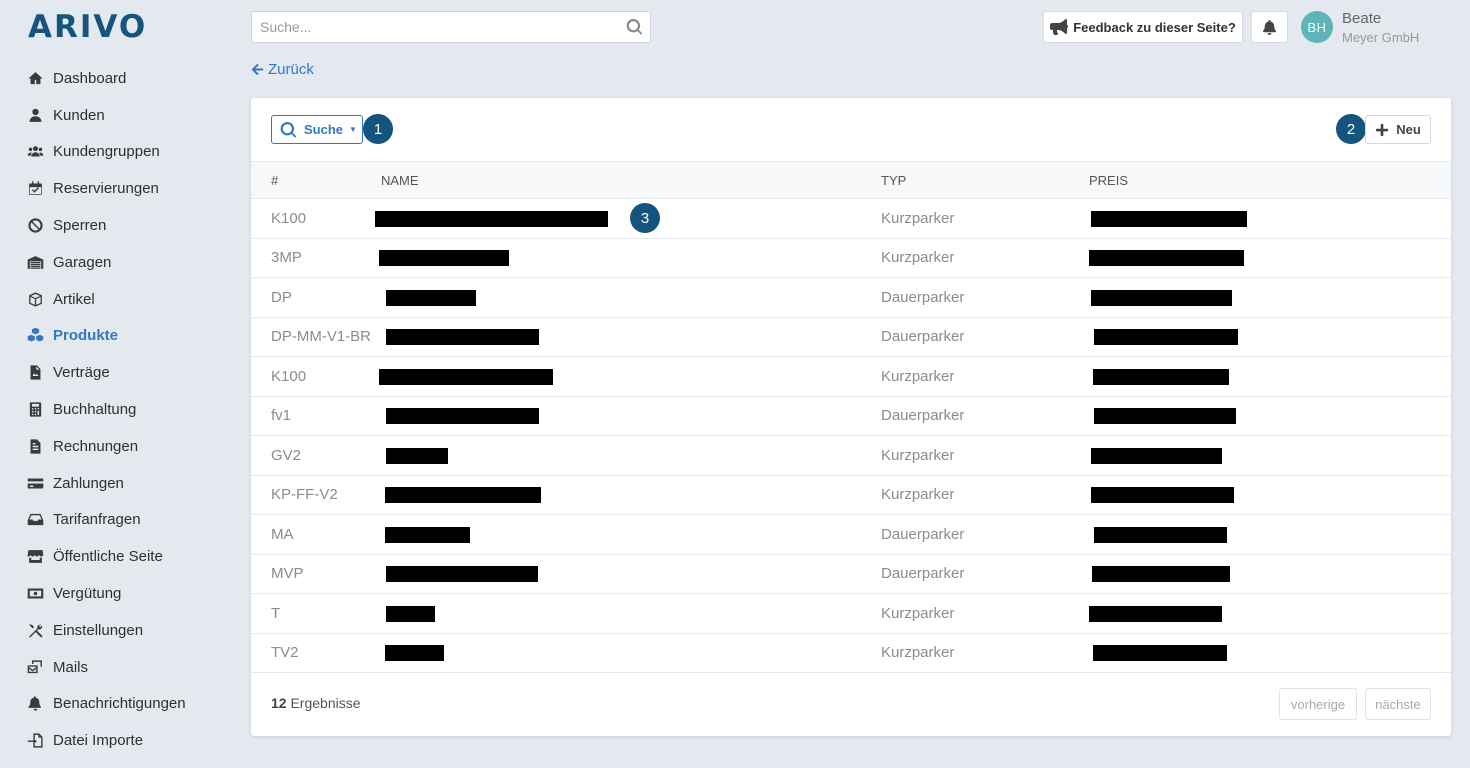  I want to click on table-row: KP-FF-V2 Kurzparker, so click(851, 495).